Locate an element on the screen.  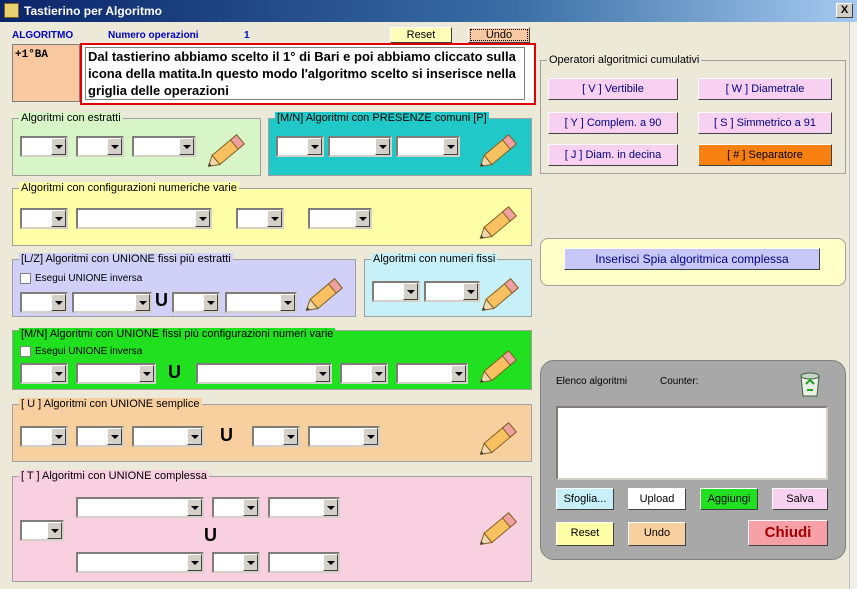
header-undo-button: Undo is located at coordinates (499, 35).